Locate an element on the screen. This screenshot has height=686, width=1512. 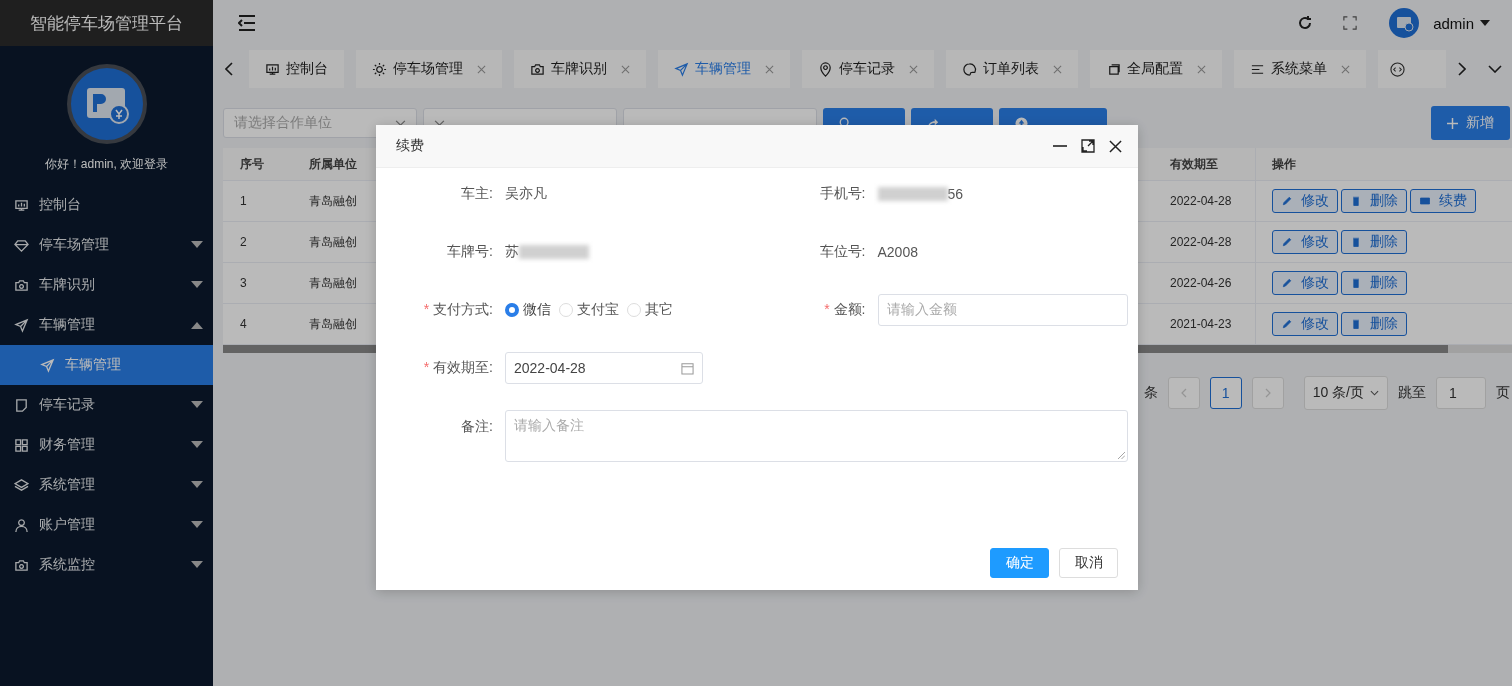
fullscreen-icon is located at coordinates (1350, 23).